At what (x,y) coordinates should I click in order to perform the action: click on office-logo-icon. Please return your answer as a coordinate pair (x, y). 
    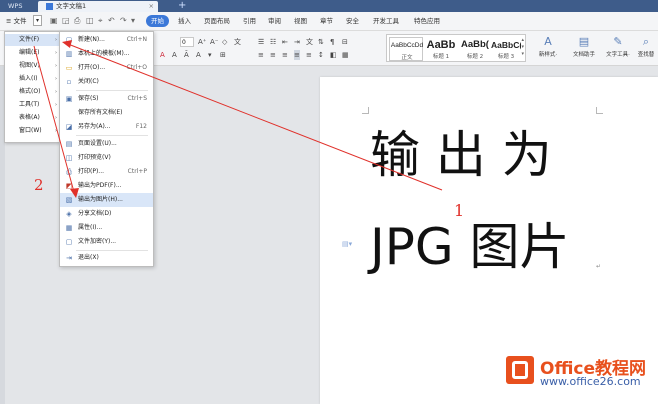
    Looking at the image, I should click on (520, 370).